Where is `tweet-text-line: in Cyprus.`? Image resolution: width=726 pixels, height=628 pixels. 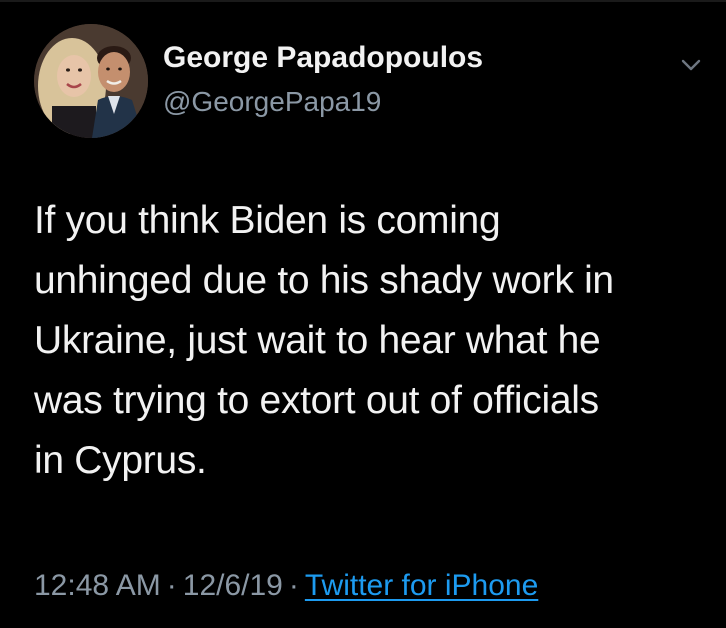
tweet-text-line: in Cyprus. is located at coordinates (120, 460).